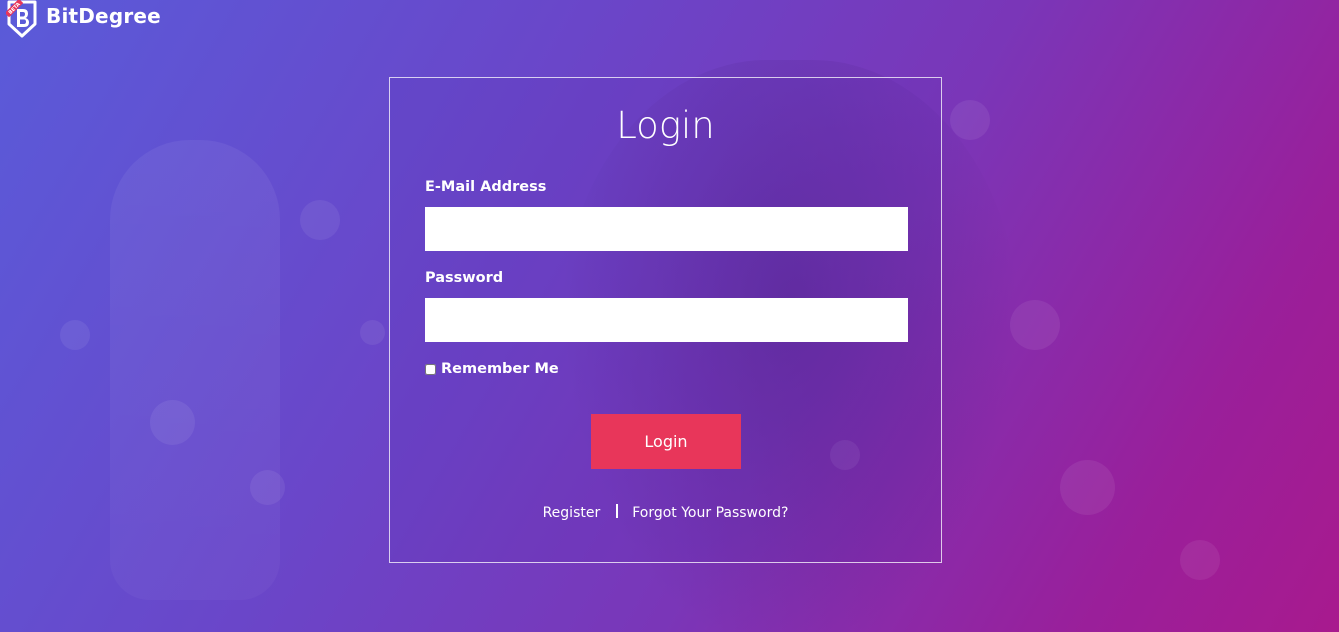 The height and width of the screenshot is (632, 1339). Describe the element at coordinates (22, 19) in the screenshot. I see `shield-b-icon: BETA` at that location.